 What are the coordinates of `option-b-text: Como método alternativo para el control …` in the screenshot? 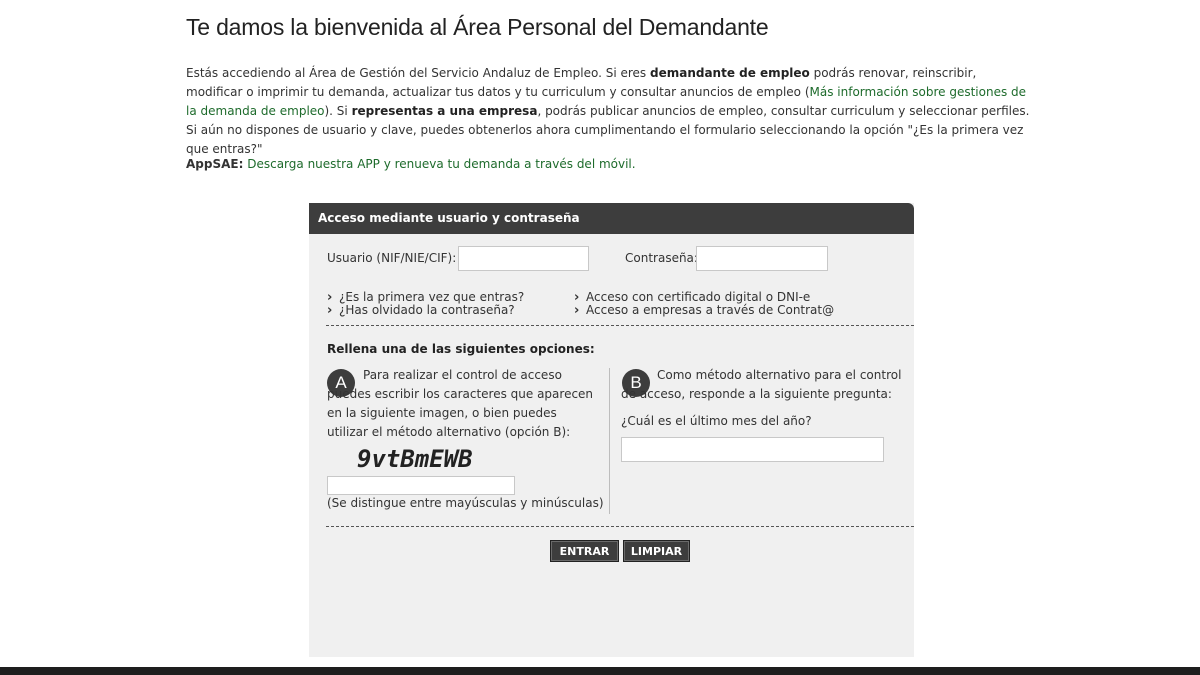 It's located at (761, 384).